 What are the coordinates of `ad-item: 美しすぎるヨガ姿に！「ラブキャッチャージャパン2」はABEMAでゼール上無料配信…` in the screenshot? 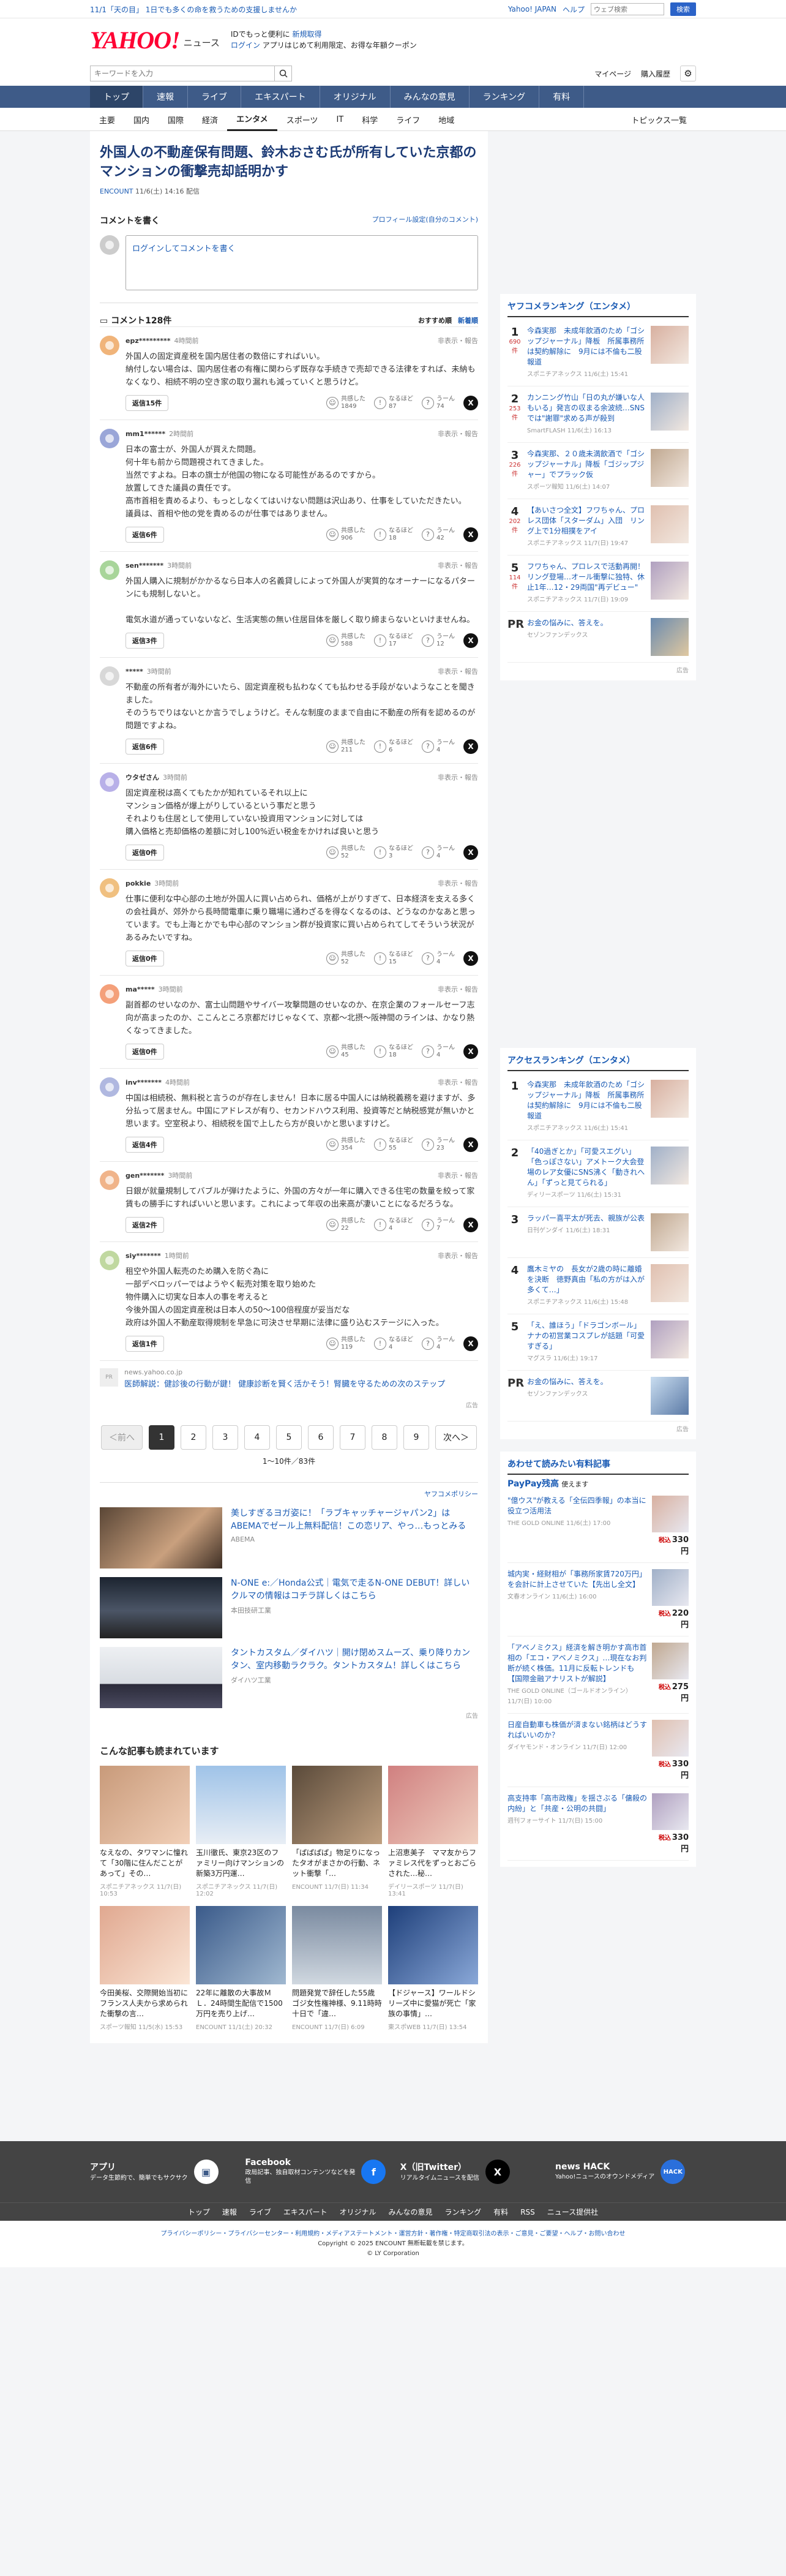 It's located at (289, 1538).